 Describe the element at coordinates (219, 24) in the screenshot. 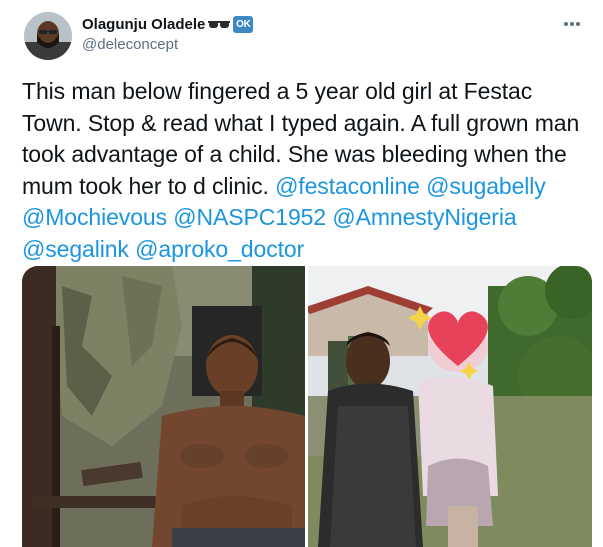

I see `sunglasses-emoji-icon` at that location.